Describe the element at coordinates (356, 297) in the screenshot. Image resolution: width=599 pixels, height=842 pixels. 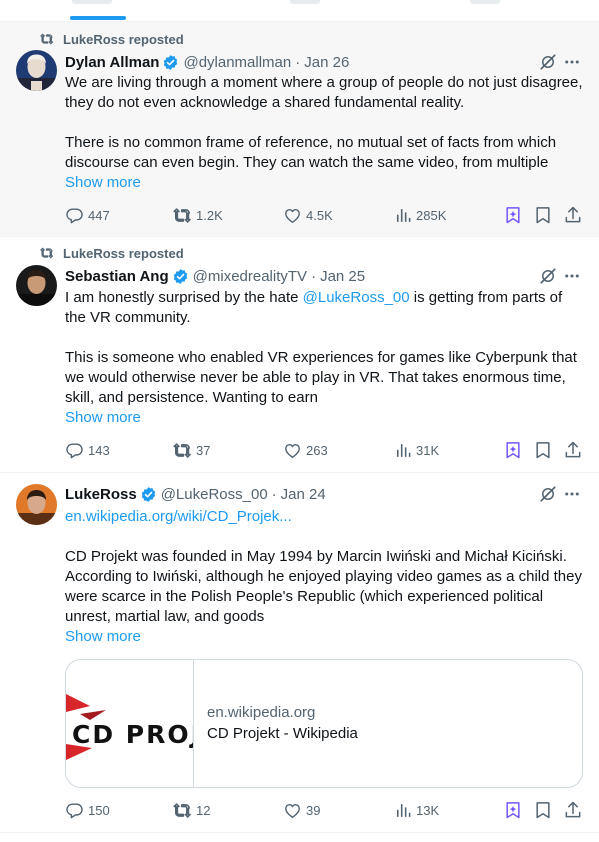
I see `mention-link: @LukeRoss_00` at that location.